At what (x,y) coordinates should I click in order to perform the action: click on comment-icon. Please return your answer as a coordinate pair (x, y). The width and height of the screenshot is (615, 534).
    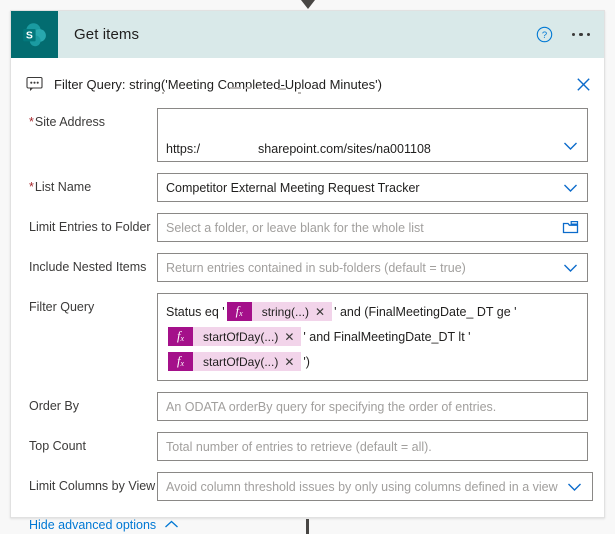
    Looking at the image, I should click on (34, 84).